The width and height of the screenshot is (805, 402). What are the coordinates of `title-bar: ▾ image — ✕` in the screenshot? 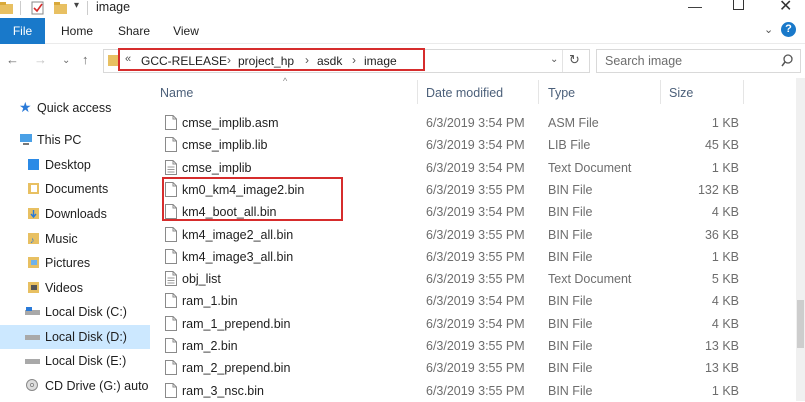 It's located at (402, 9).